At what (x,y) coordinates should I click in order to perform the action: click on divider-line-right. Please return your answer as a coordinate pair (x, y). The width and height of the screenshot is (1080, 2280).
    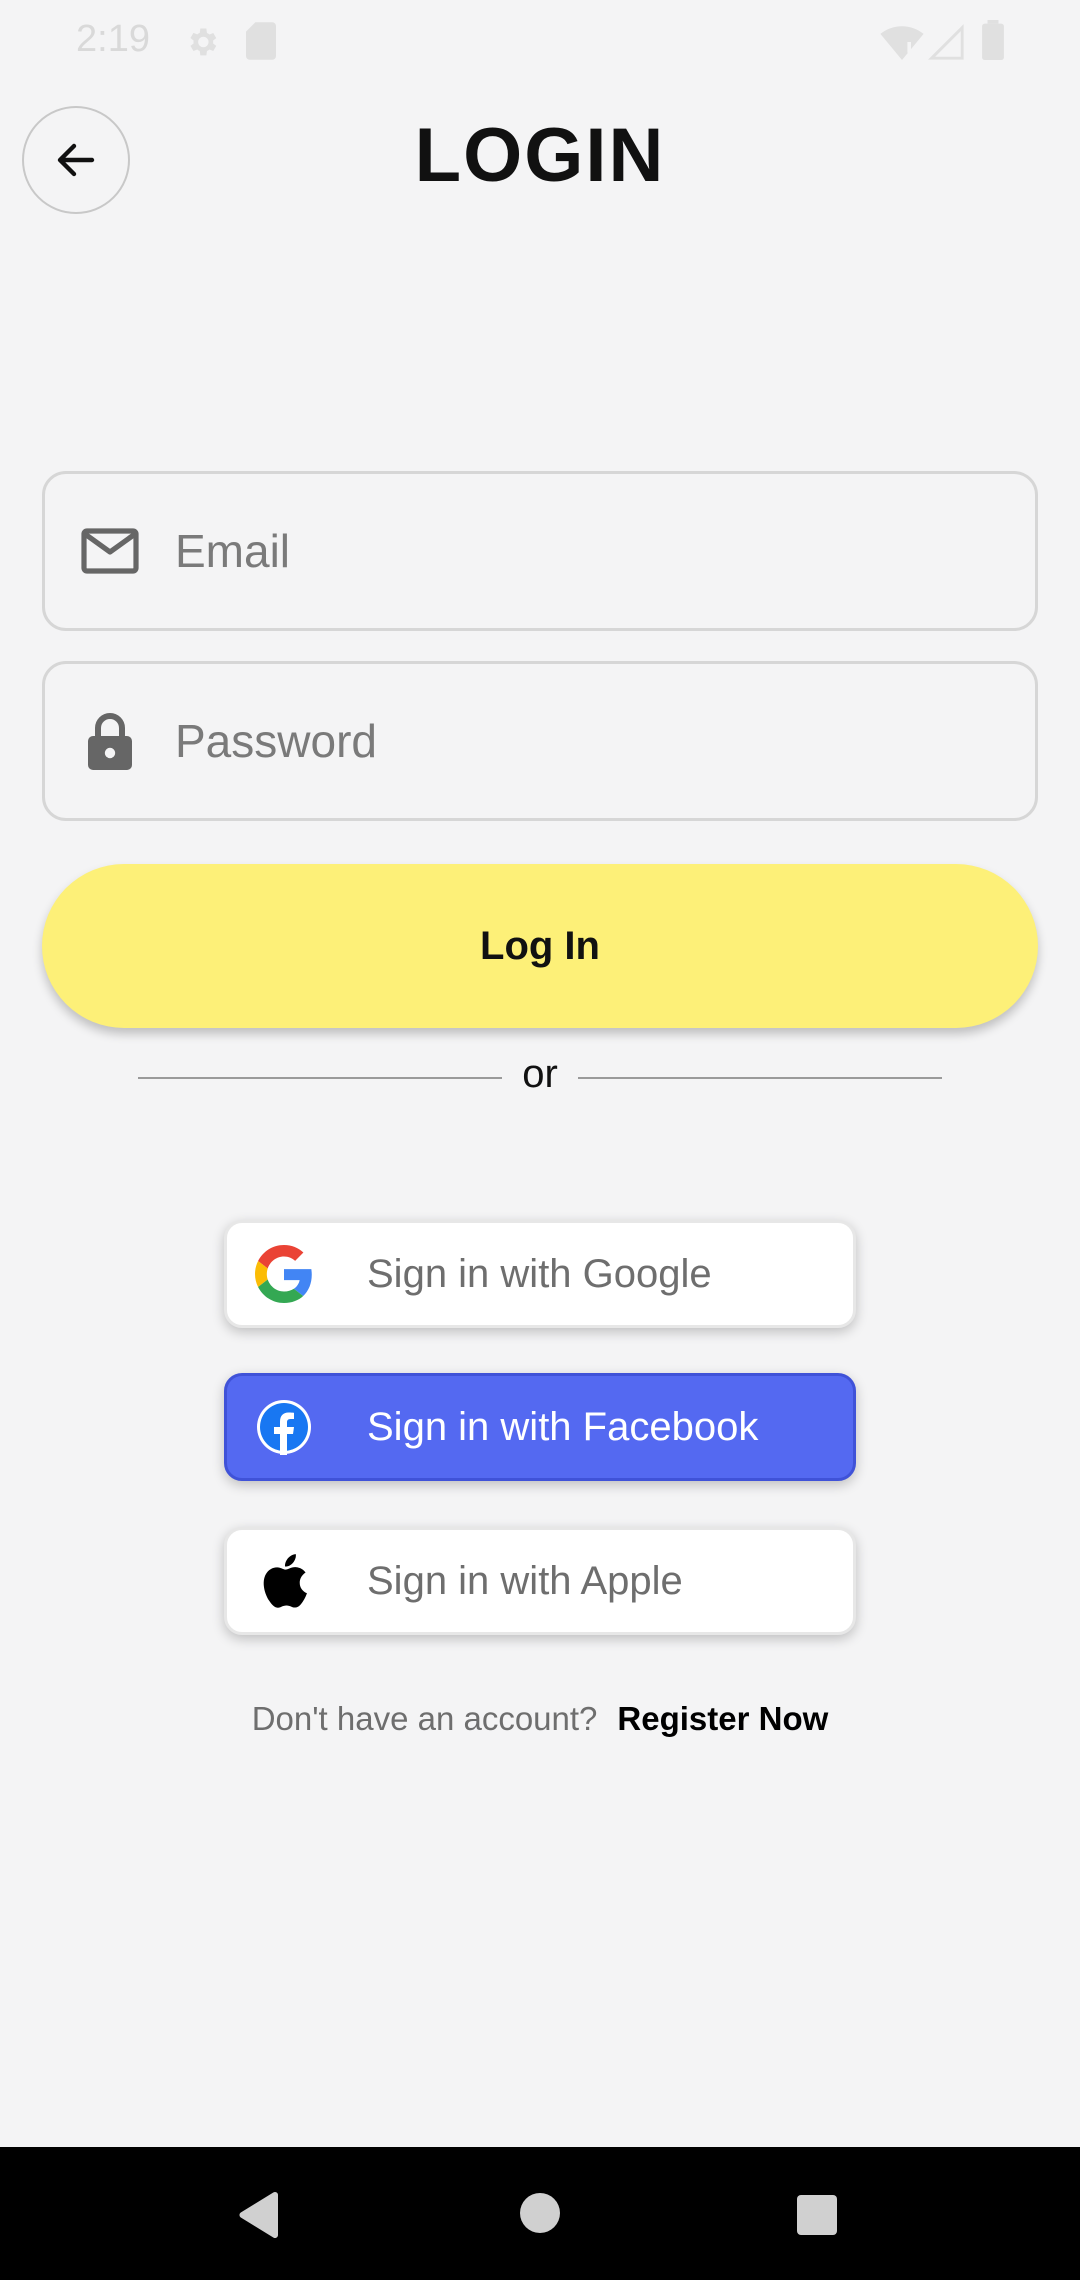
    Looking at the image, I should click on (760, 1078).